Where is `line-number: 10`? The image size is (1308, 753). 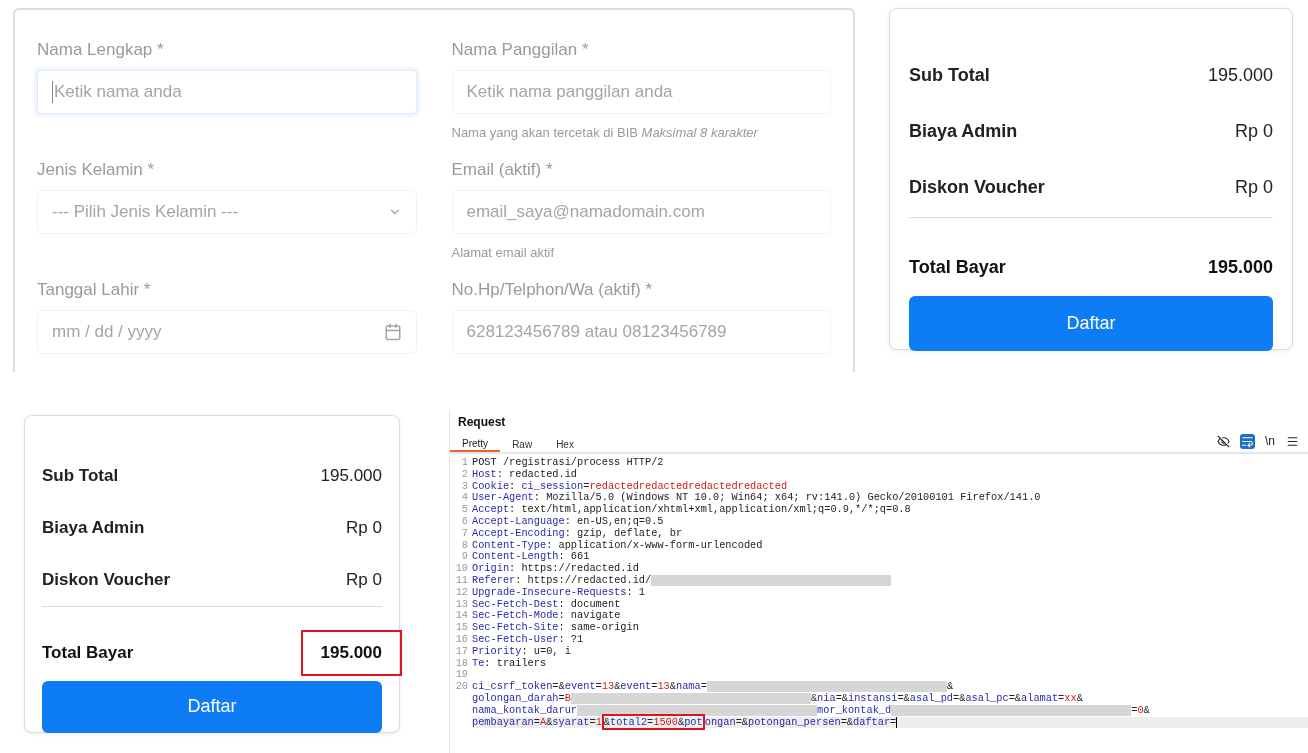
line-number: 10 is located at coordinates (461, 569).